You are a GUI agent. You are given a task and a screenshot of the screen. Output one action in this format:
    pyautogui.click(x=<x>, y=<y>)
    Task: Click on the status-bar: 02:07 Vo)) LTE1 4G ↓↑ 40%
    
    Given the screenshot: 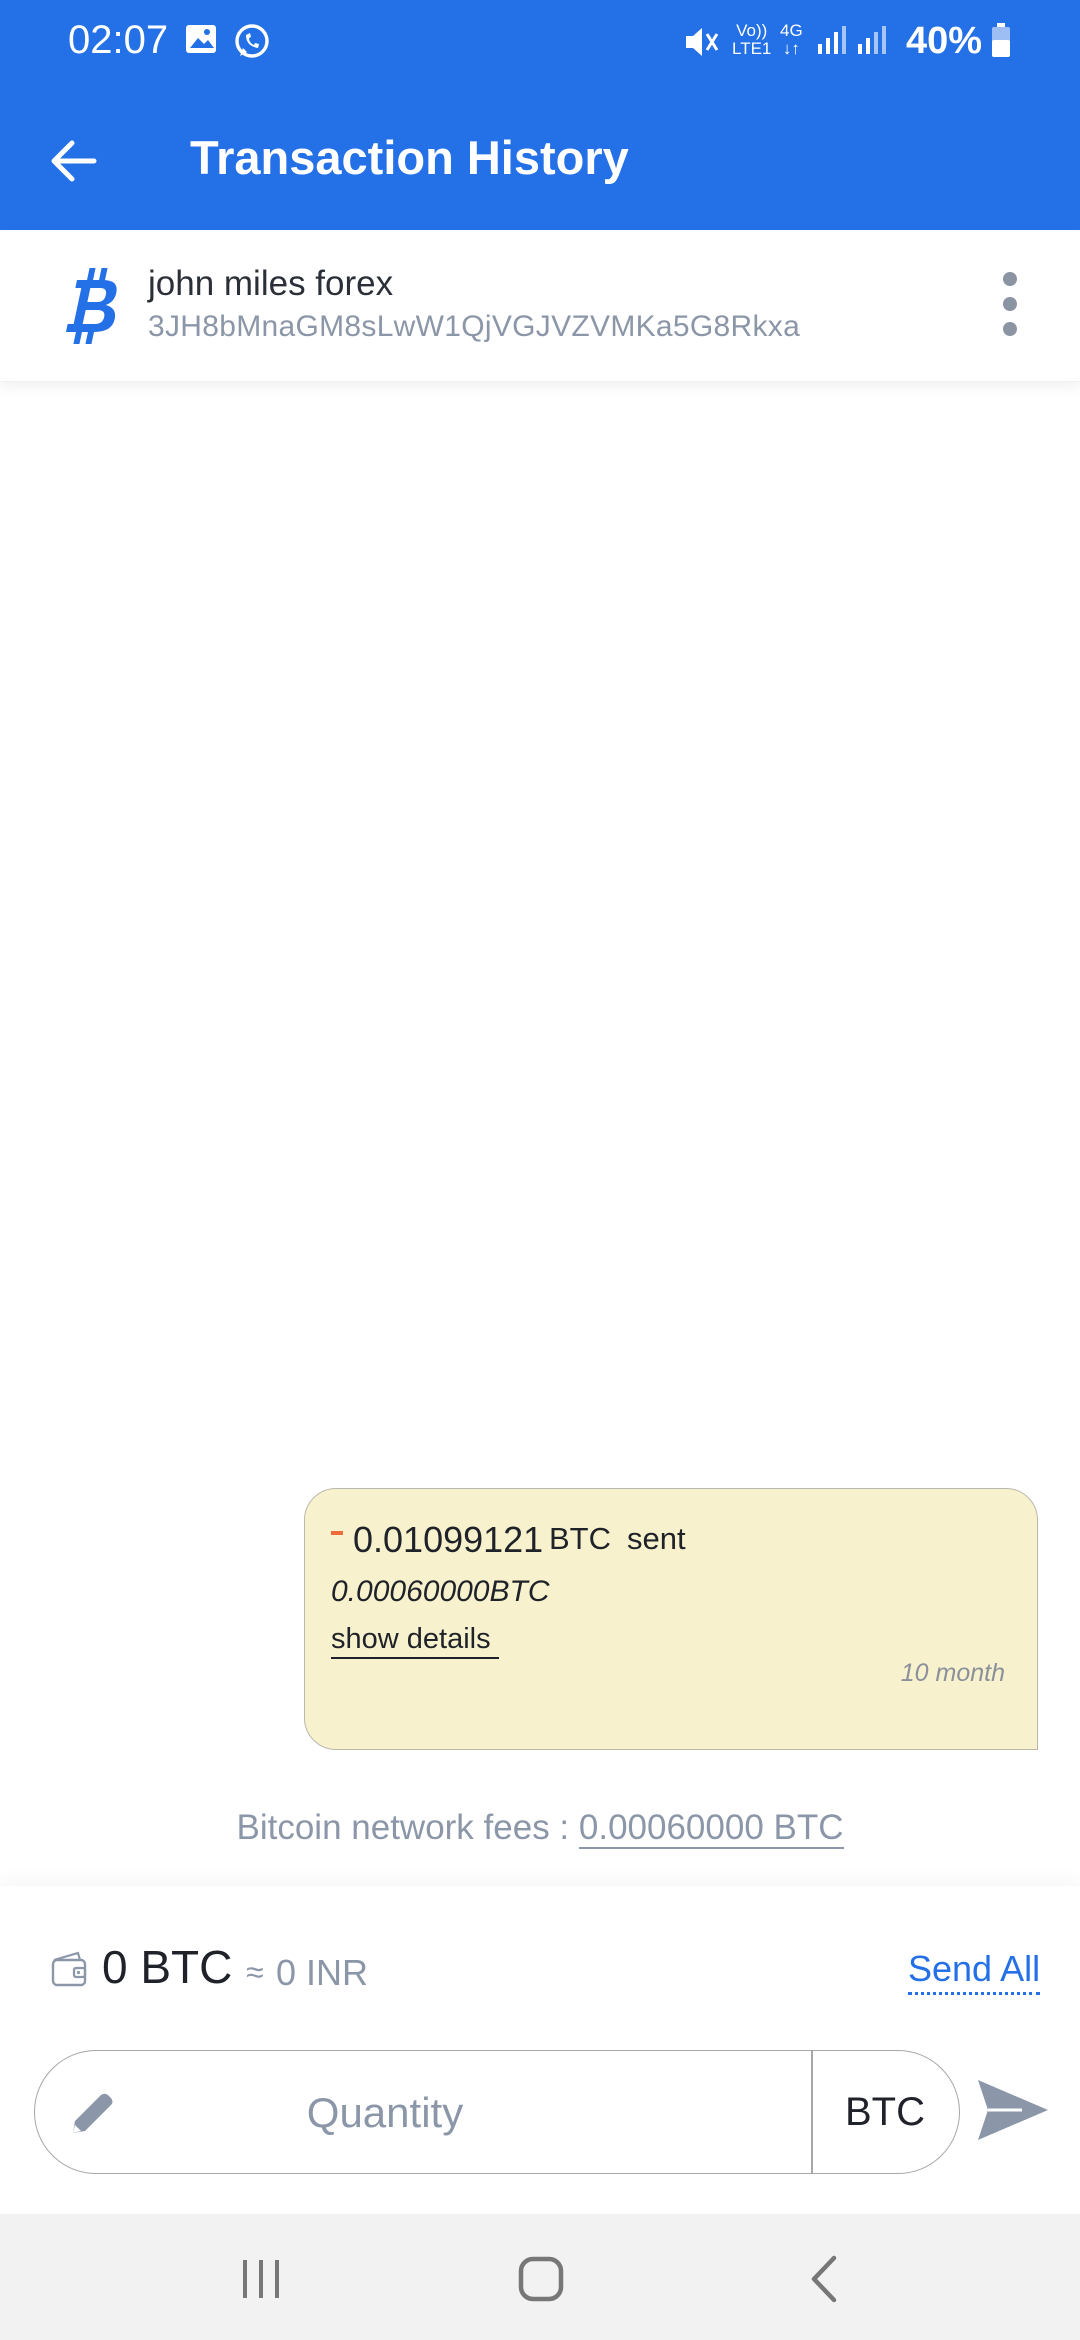 What is the action you would take?
    pyautogui.click(x=540, y=42)
    